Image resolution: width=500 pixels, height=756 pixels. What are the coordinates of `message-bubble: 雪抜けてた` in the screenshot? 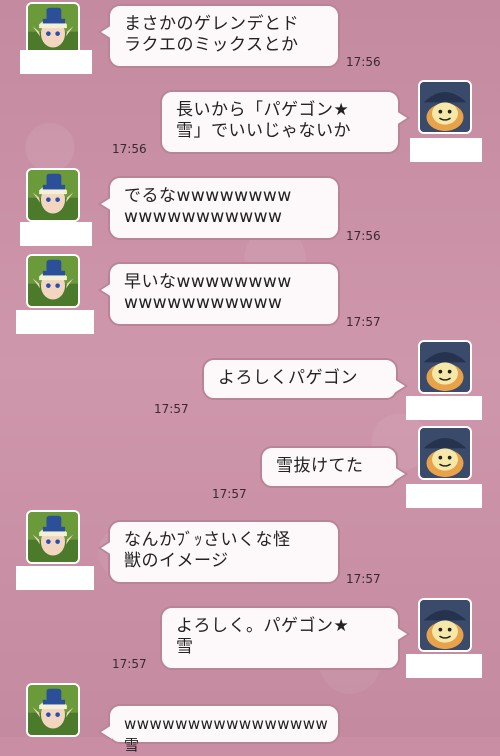 It's located at (334, 467).